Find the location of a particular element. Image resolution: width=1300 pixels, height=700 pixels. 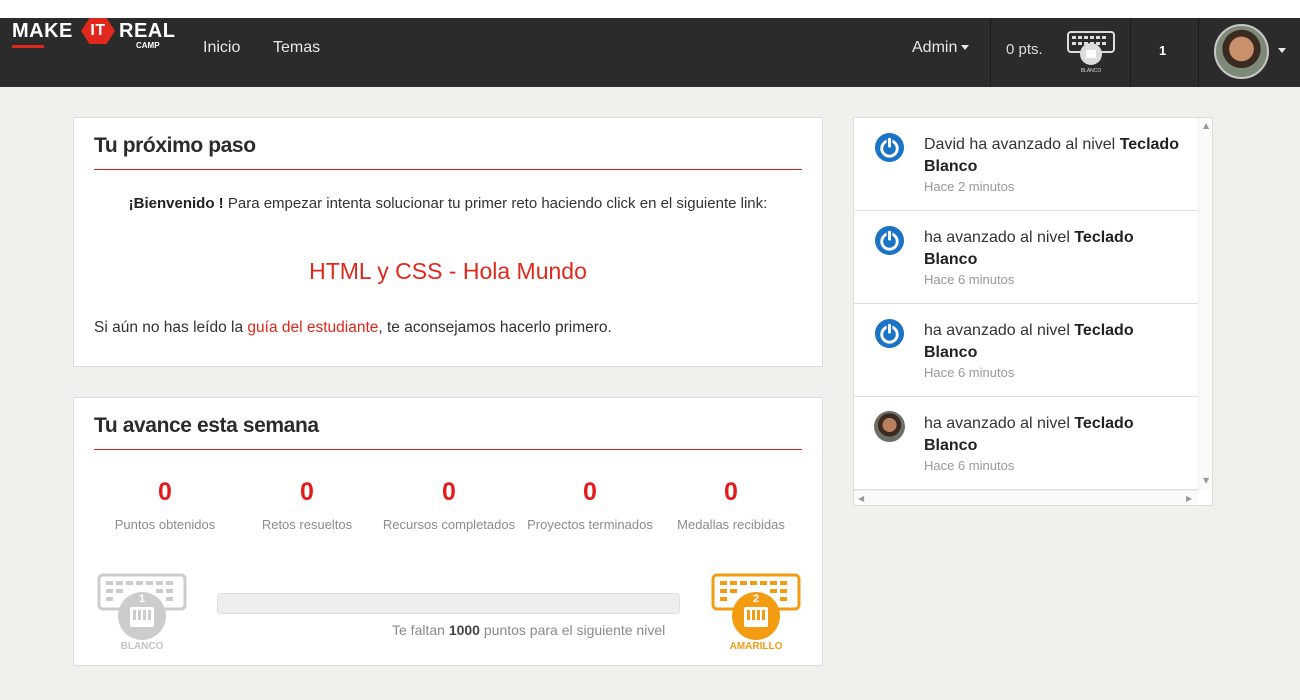

stat-label: Proyectos terminados is located at coordinates (590, 524).